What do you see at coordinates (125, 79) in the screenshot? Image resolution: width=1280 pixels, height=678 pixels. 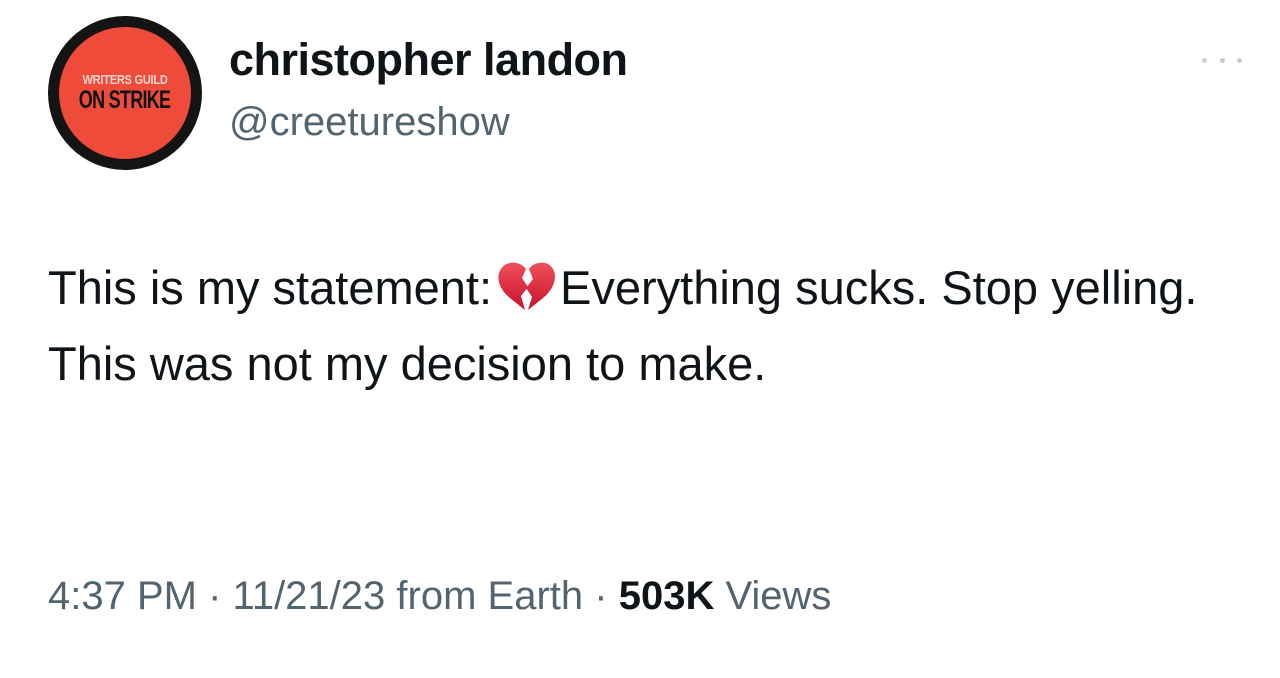 I see `avatar-line-writers-guild: WRITERS GUILD` at bounding box center [125, 79].